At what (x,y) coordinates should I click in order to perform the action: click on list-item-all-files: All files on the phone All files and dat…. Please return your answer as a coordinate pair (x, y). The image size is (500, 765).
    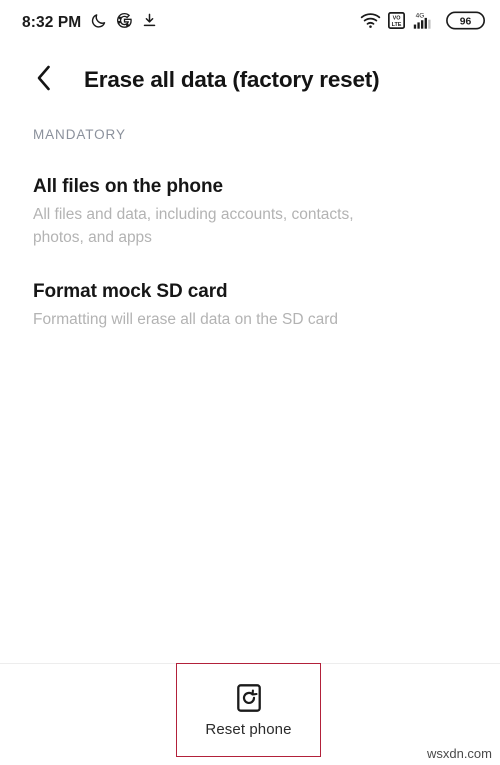
    Looking at the image, I should click on (250, 211).